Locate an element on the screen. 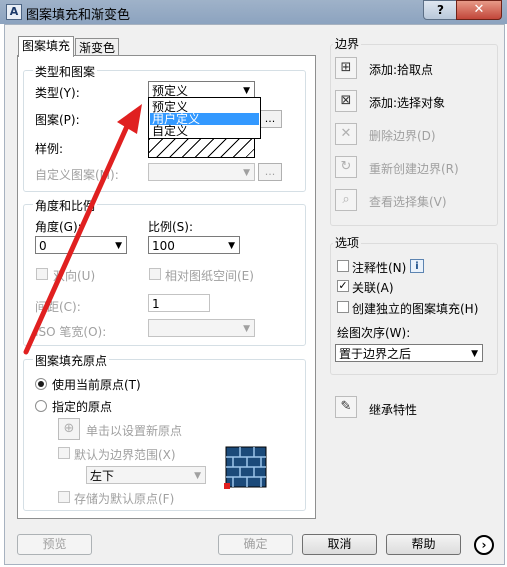  help-title-button: ? is located at coordinates (440, 10).